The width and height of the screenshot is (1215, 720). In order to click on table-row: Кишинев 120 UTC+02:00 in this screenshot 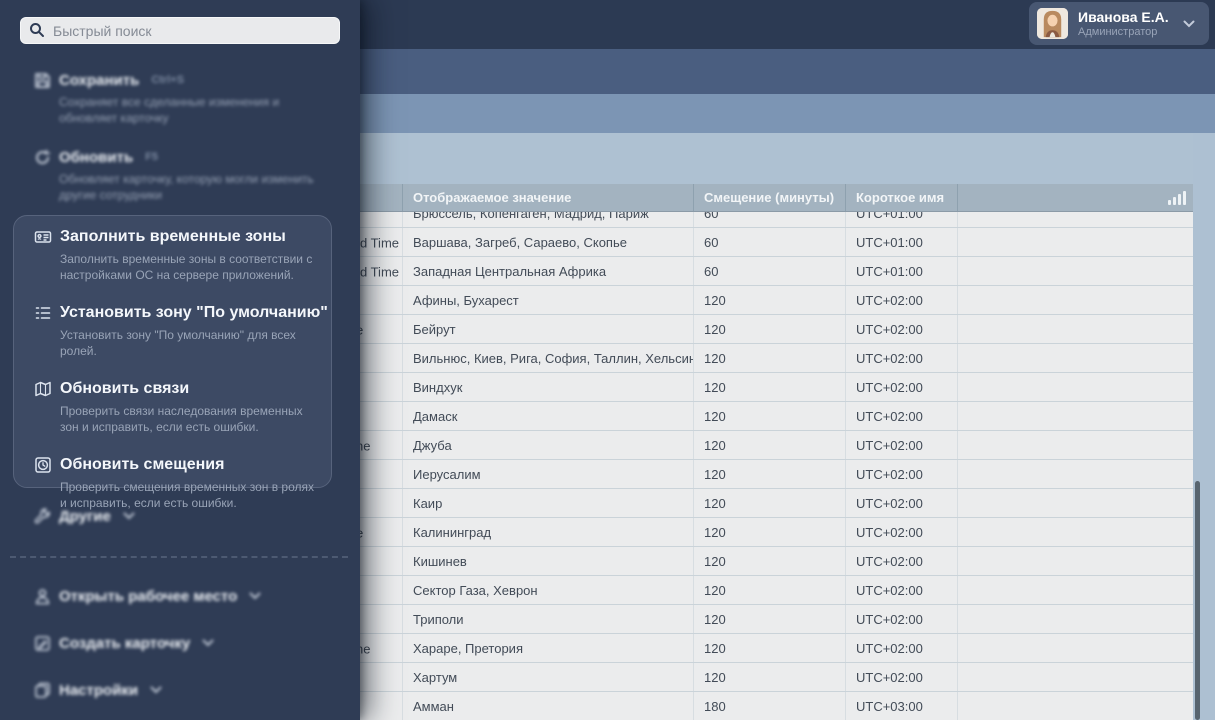, I will do `click(776, 561)`.